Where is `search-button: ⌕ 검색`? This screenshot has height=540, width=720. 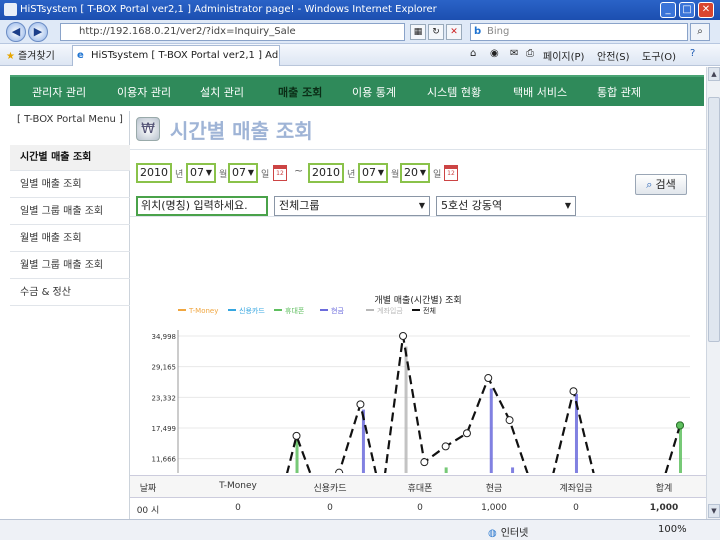 search-button: ⌕ 검색 is located at coordinates (661, 184).